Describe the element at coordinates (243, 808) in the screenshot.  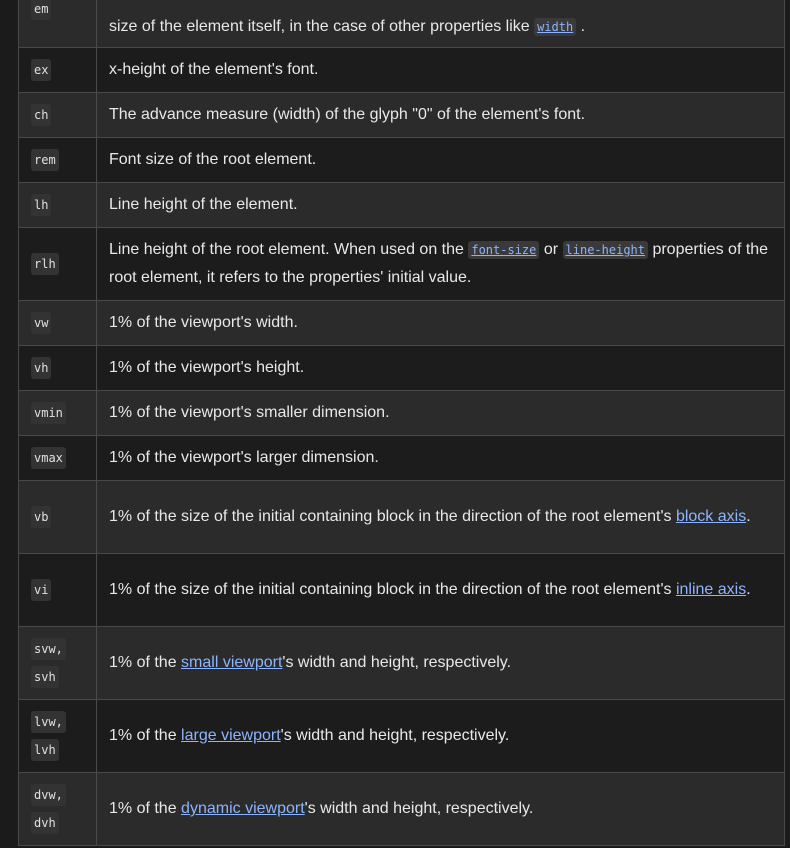
I see `dynamic-viewport-link: dynamic viewport` at that location.